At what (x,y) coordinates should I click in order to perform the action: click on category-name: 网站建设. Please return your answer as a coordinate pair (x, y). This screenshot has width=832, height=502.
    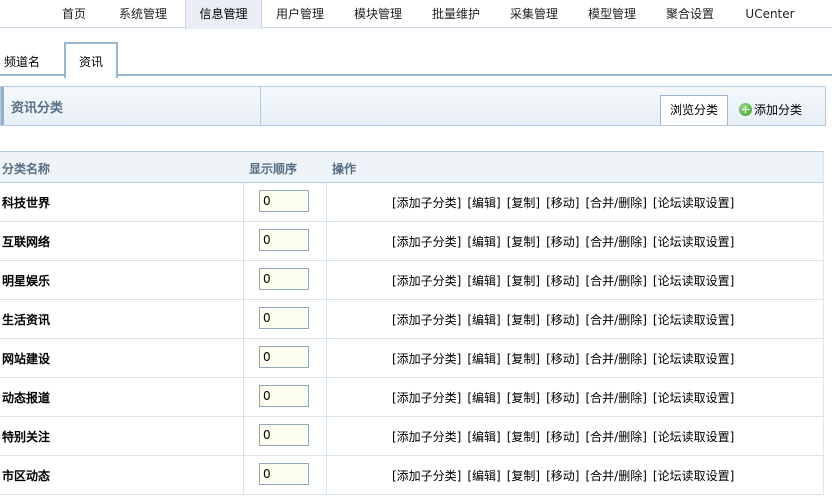
    Looking at the image, I should click on (26, 359).